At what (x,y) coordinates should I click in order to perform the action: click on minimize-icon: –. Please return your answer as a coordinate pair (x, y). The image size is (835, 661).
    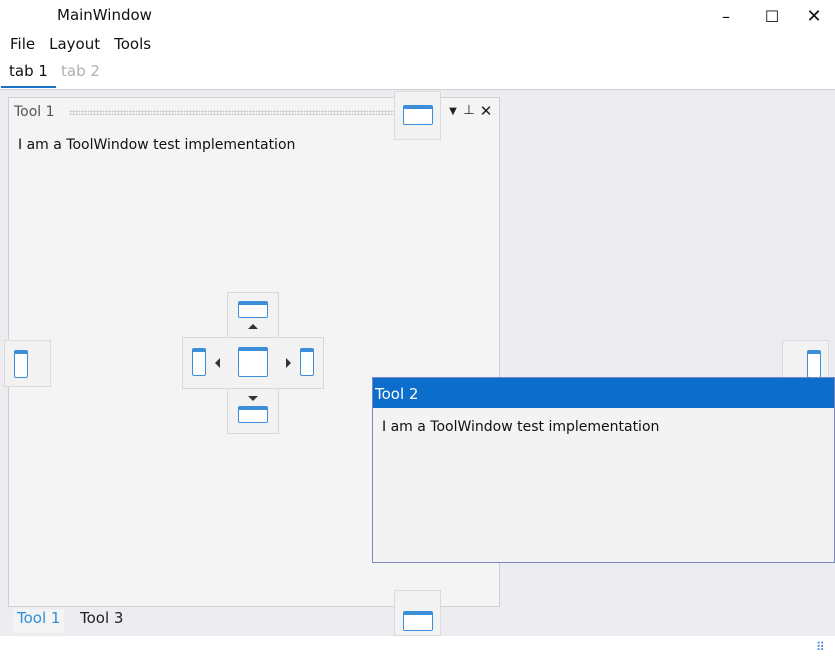
    Looking at the image, I should click on (726, 16).